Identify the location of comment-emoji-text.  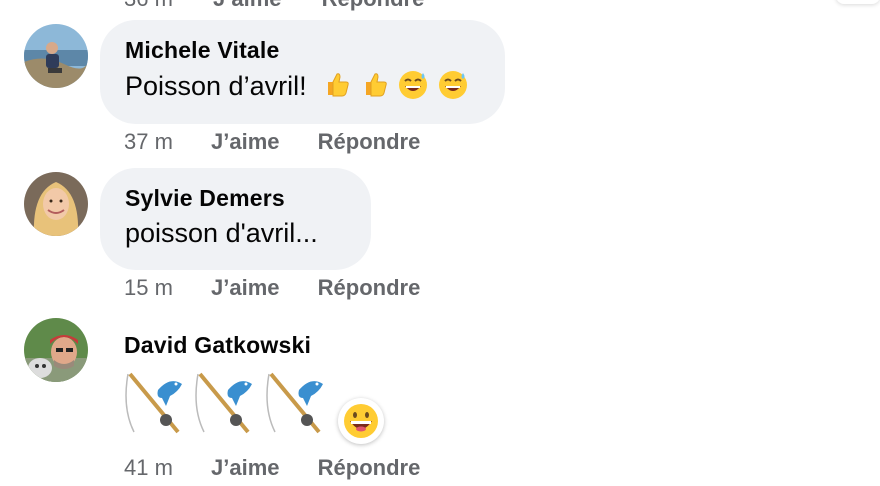
(227, 403).